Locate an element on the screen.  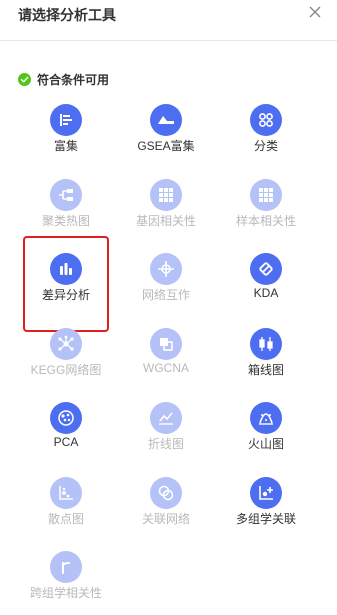
tool-item: 多组学关联 is located at coordinates (266, 504).